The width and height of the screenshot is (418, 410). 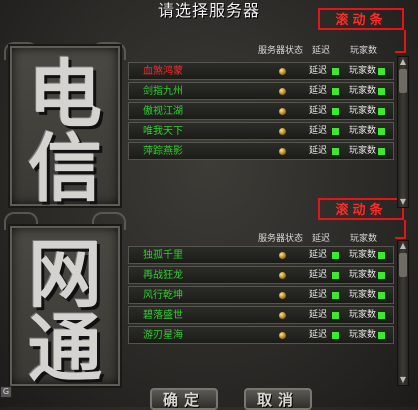 I want to click on netcom-scroll-thumb, so click(x=403, y=265).